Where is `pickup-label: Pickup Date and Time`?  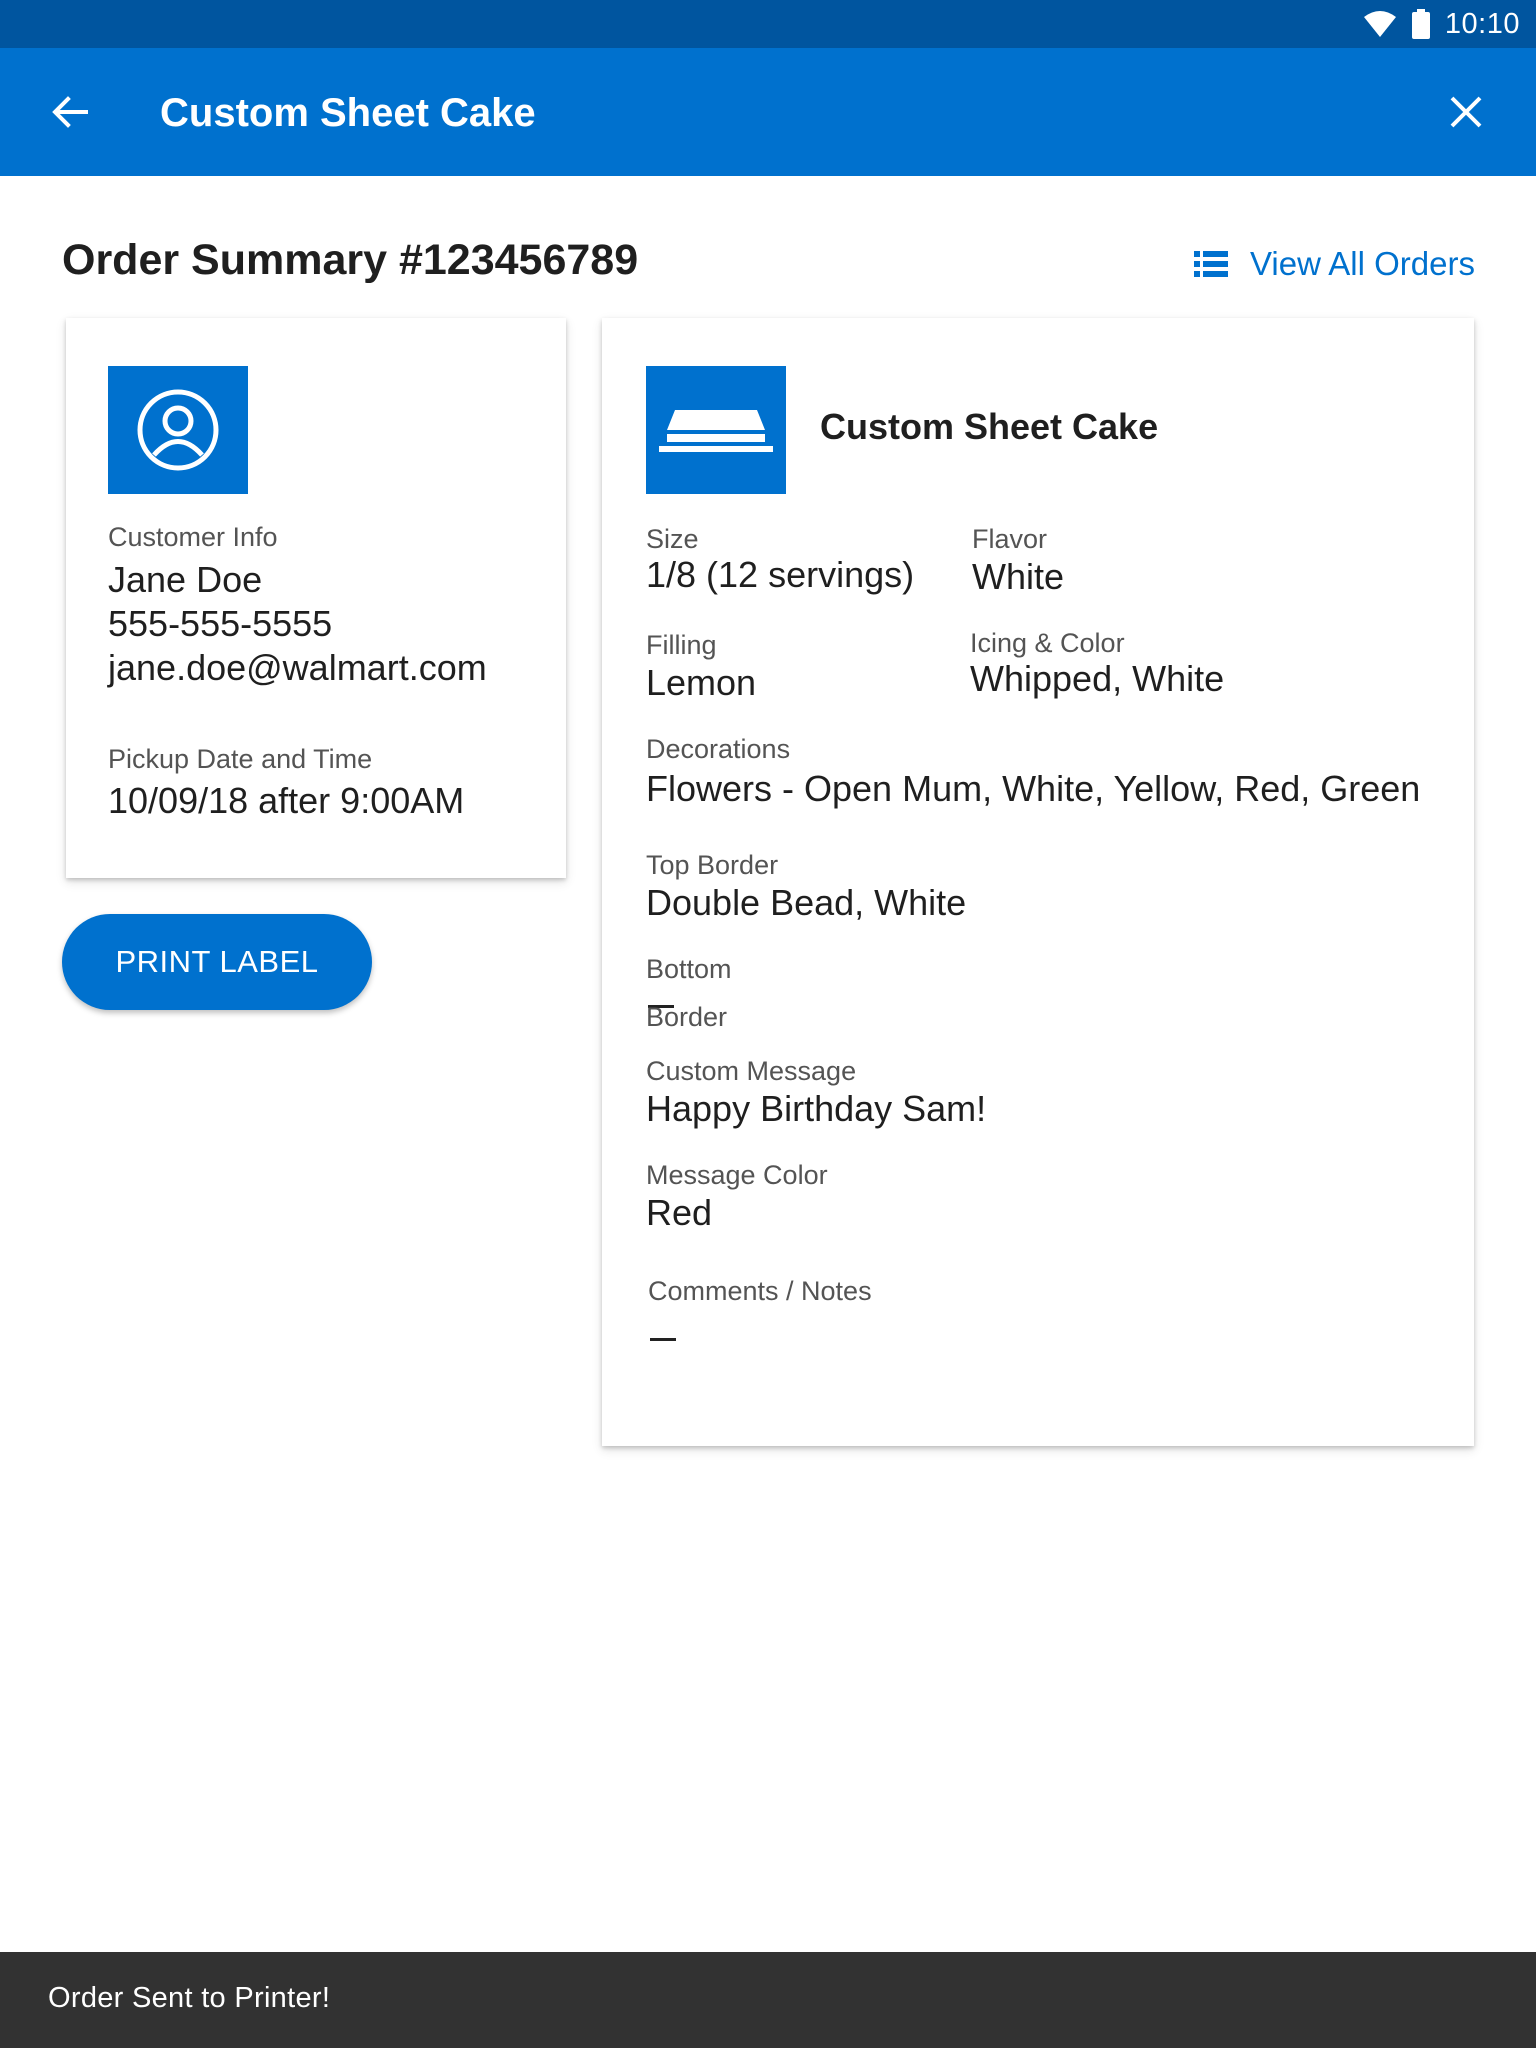
pickup-label: Pickup Date and Time is located at coordinates (240, 759).